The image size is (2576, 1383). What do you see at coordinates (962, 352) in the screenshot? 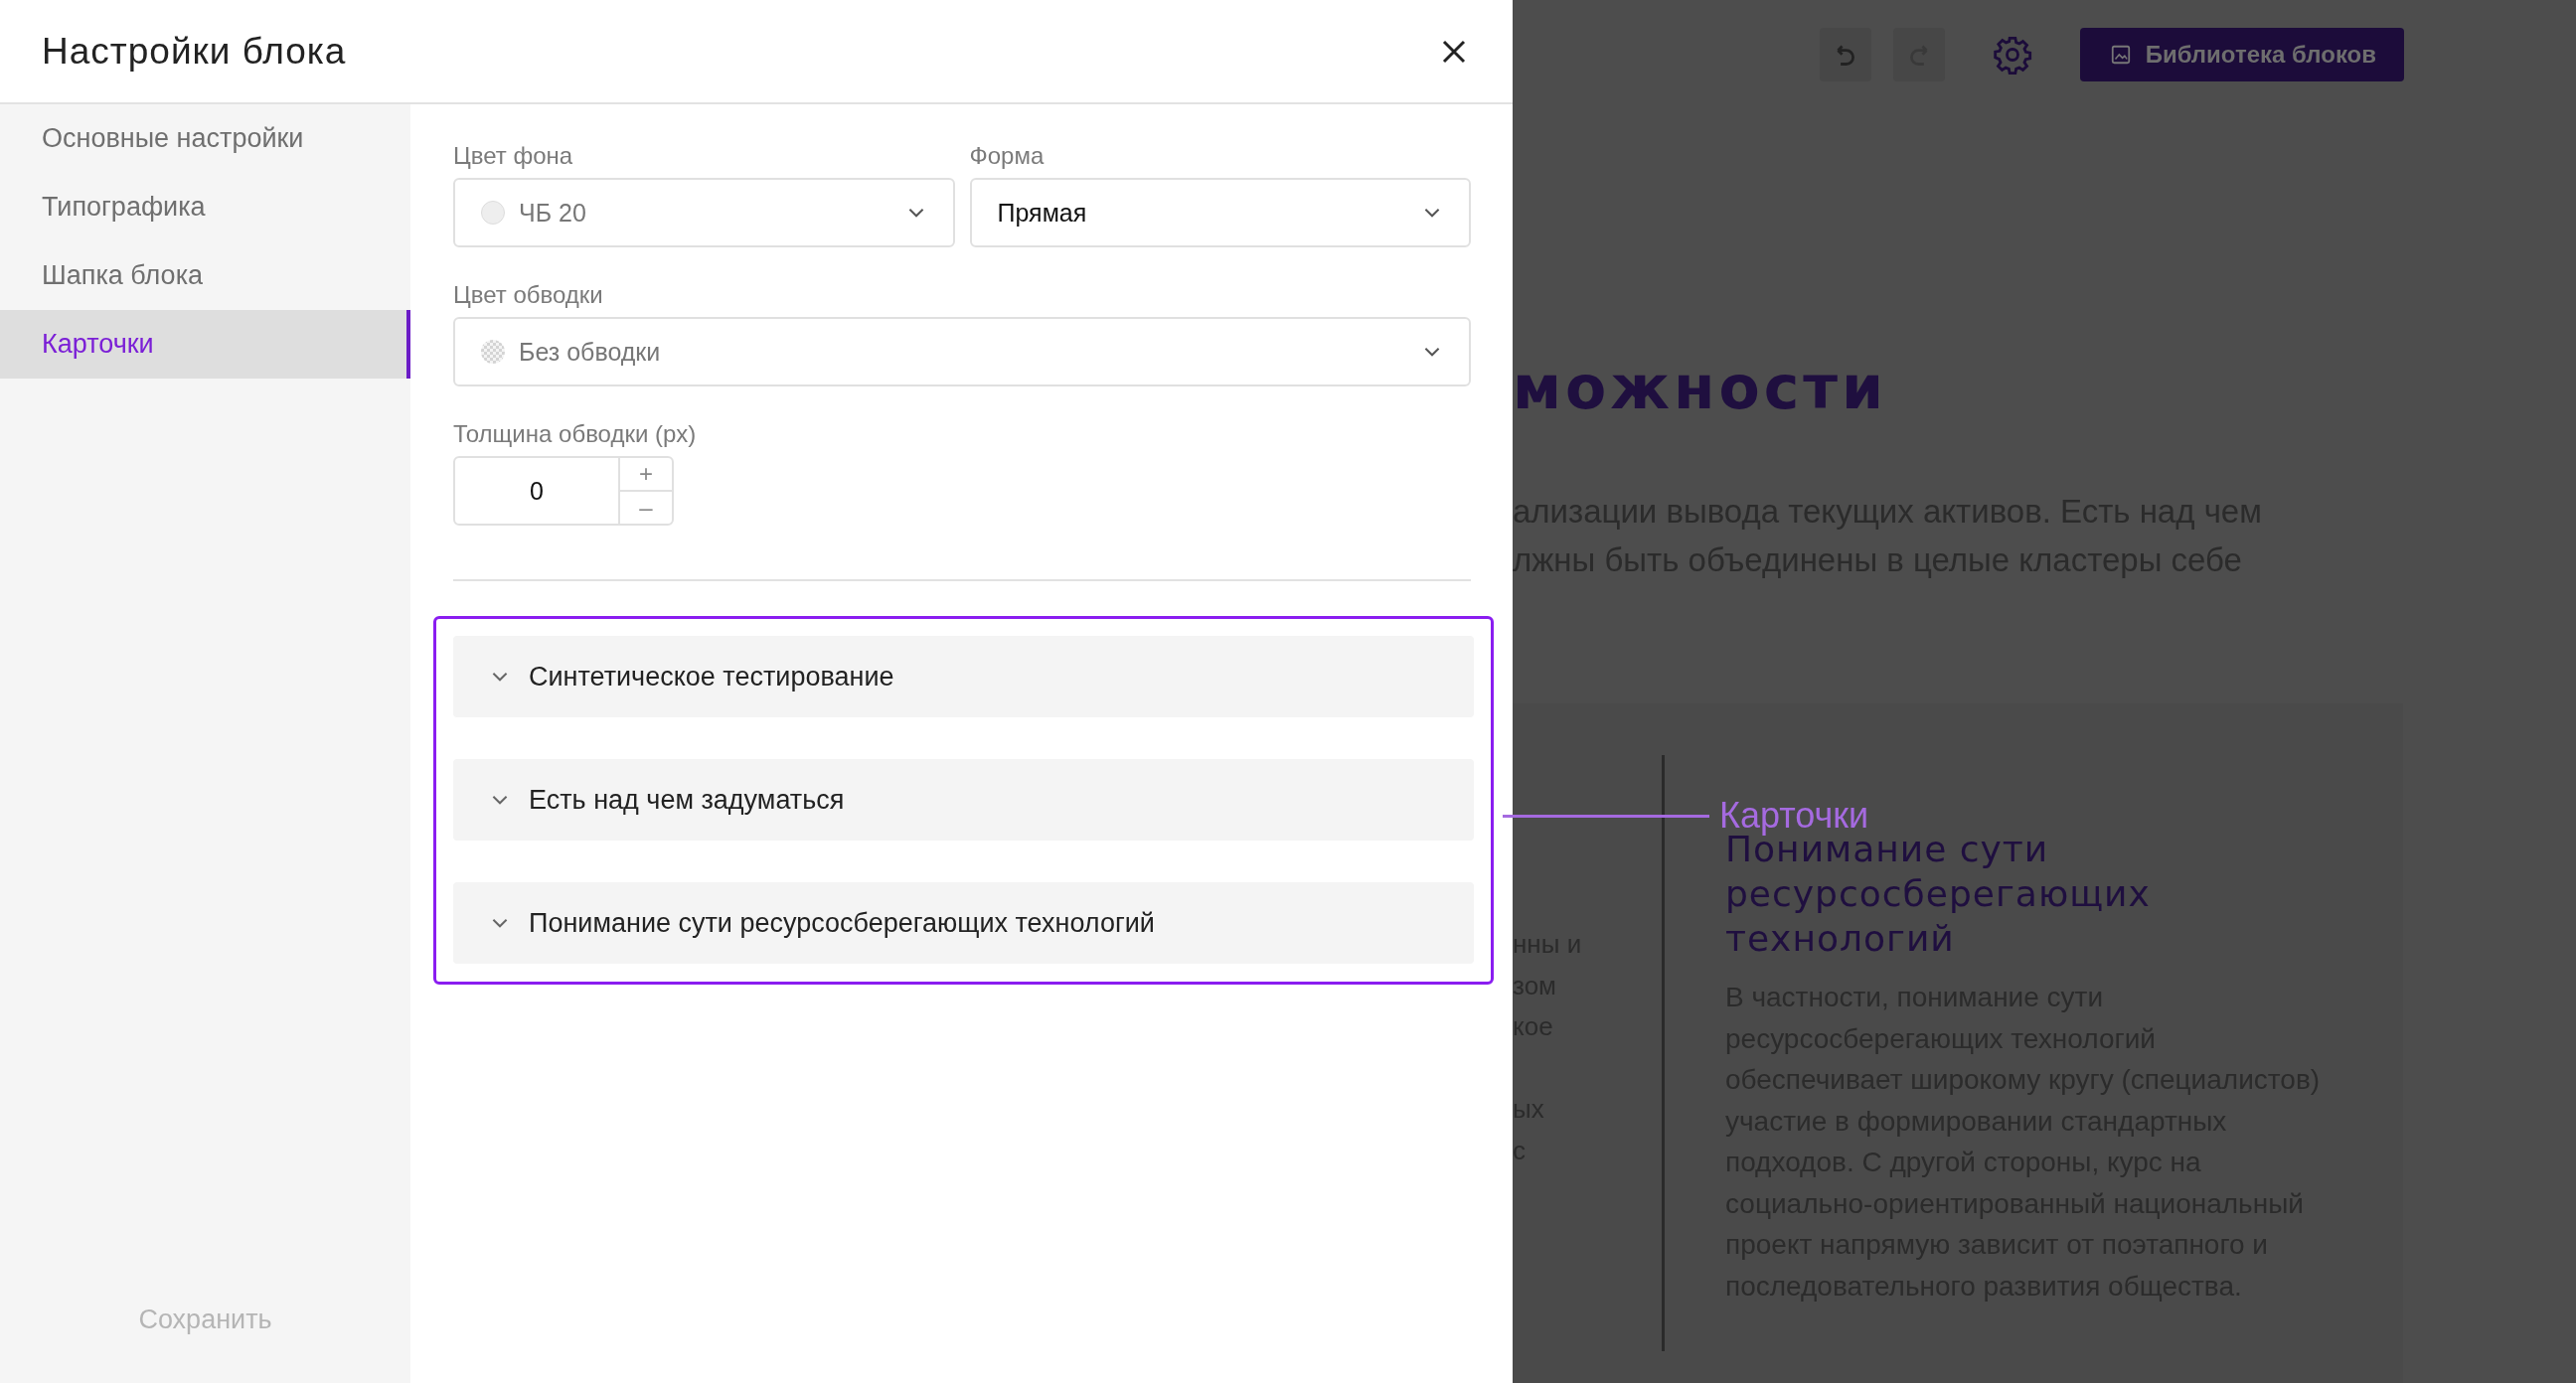
I see `color-select: Без обводки` at bounding box center [962, 352].